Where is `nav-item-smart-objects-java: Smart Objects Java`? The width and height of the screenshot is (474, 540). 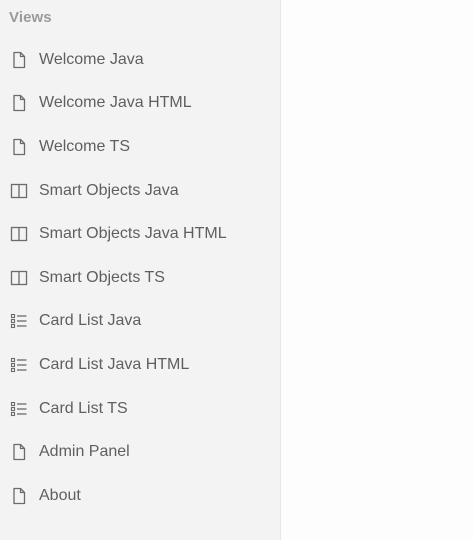
nav-item-smart-objects-java: Smart Objects Java is located at coordinates (140, 191).